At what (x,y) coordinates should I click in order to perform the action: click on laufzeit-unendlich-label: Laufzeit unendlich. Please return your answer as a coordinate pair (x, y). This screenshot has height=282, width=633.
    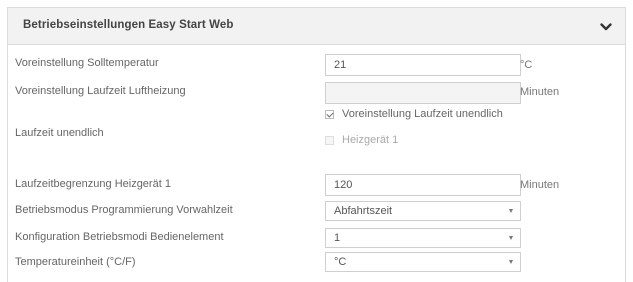
    Looking at the image, I should click on (59, 133).